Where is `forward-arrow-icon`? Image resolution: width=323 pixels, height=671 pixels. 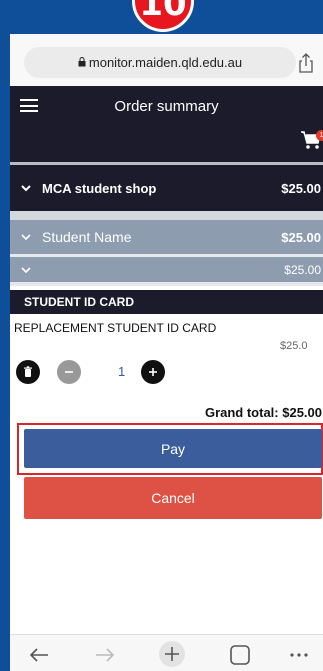 forward-arrow-icon is located at coordinates (105, 655).